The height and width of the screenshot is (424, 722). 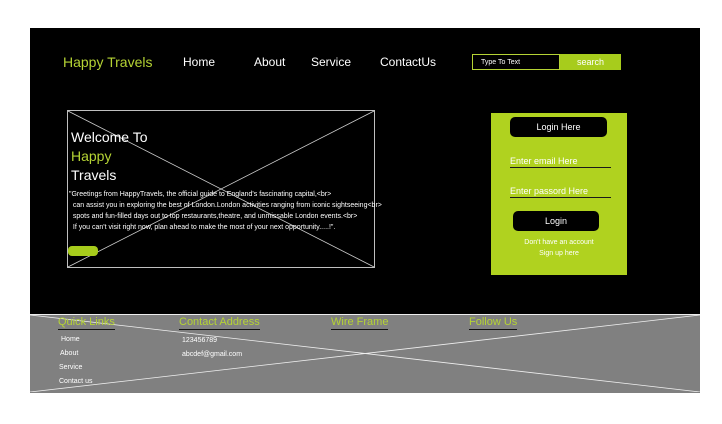 What do you see at coordinates (559, 242) in the screenshot?
I see `signup-line1: Don't have an account` at bounding box center [559, 242].